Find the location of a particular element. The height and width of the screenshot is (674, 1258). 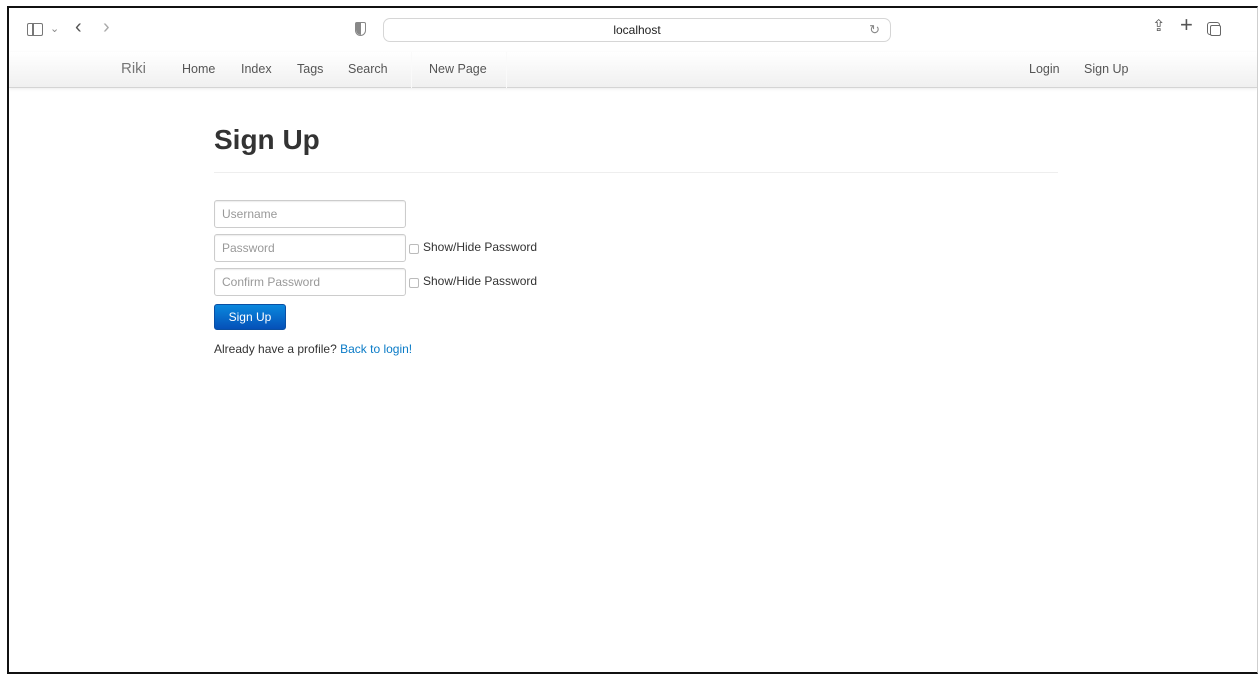

browser-toolbar: ⌄ ‹ › localhost ↻ ⇪ + is located at coordinates (633, 30).